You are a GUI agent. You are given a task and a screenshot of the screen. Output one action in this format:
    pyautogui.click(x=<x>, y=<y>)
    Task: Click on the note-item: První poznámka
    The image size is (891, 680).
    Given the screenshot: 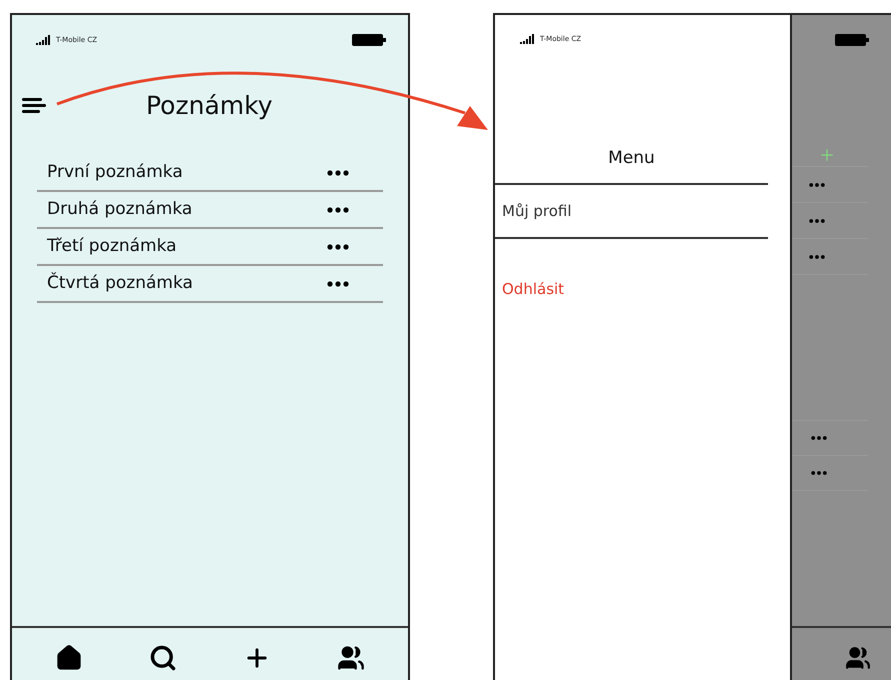 What is the action you would take?
    pyautogui.click(x=210, y=173)
    